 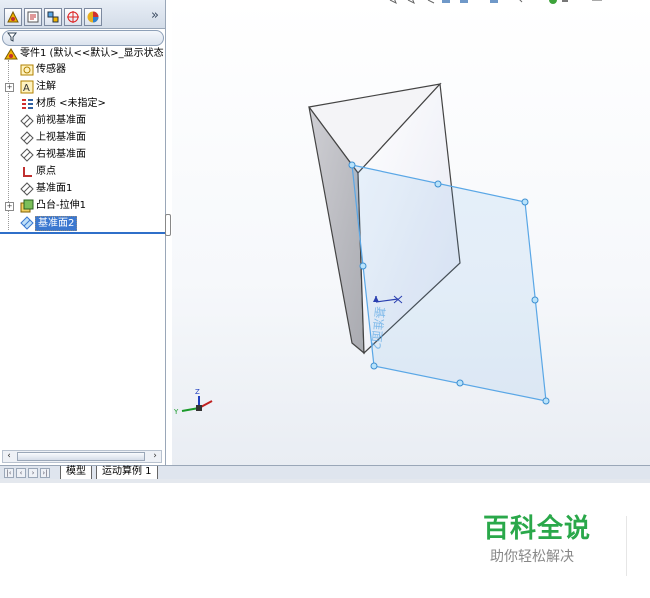 I want to click on horizontal-scrollbar: ‹ ›, so click(x=82, y=456).